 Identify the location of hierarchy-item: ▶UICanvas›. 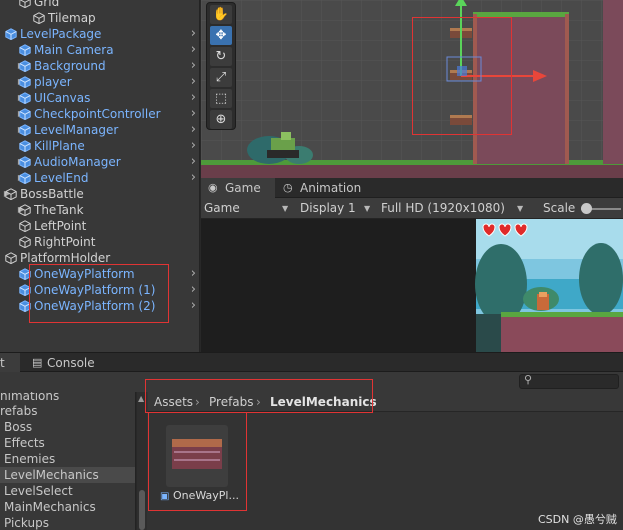
(99, 98).